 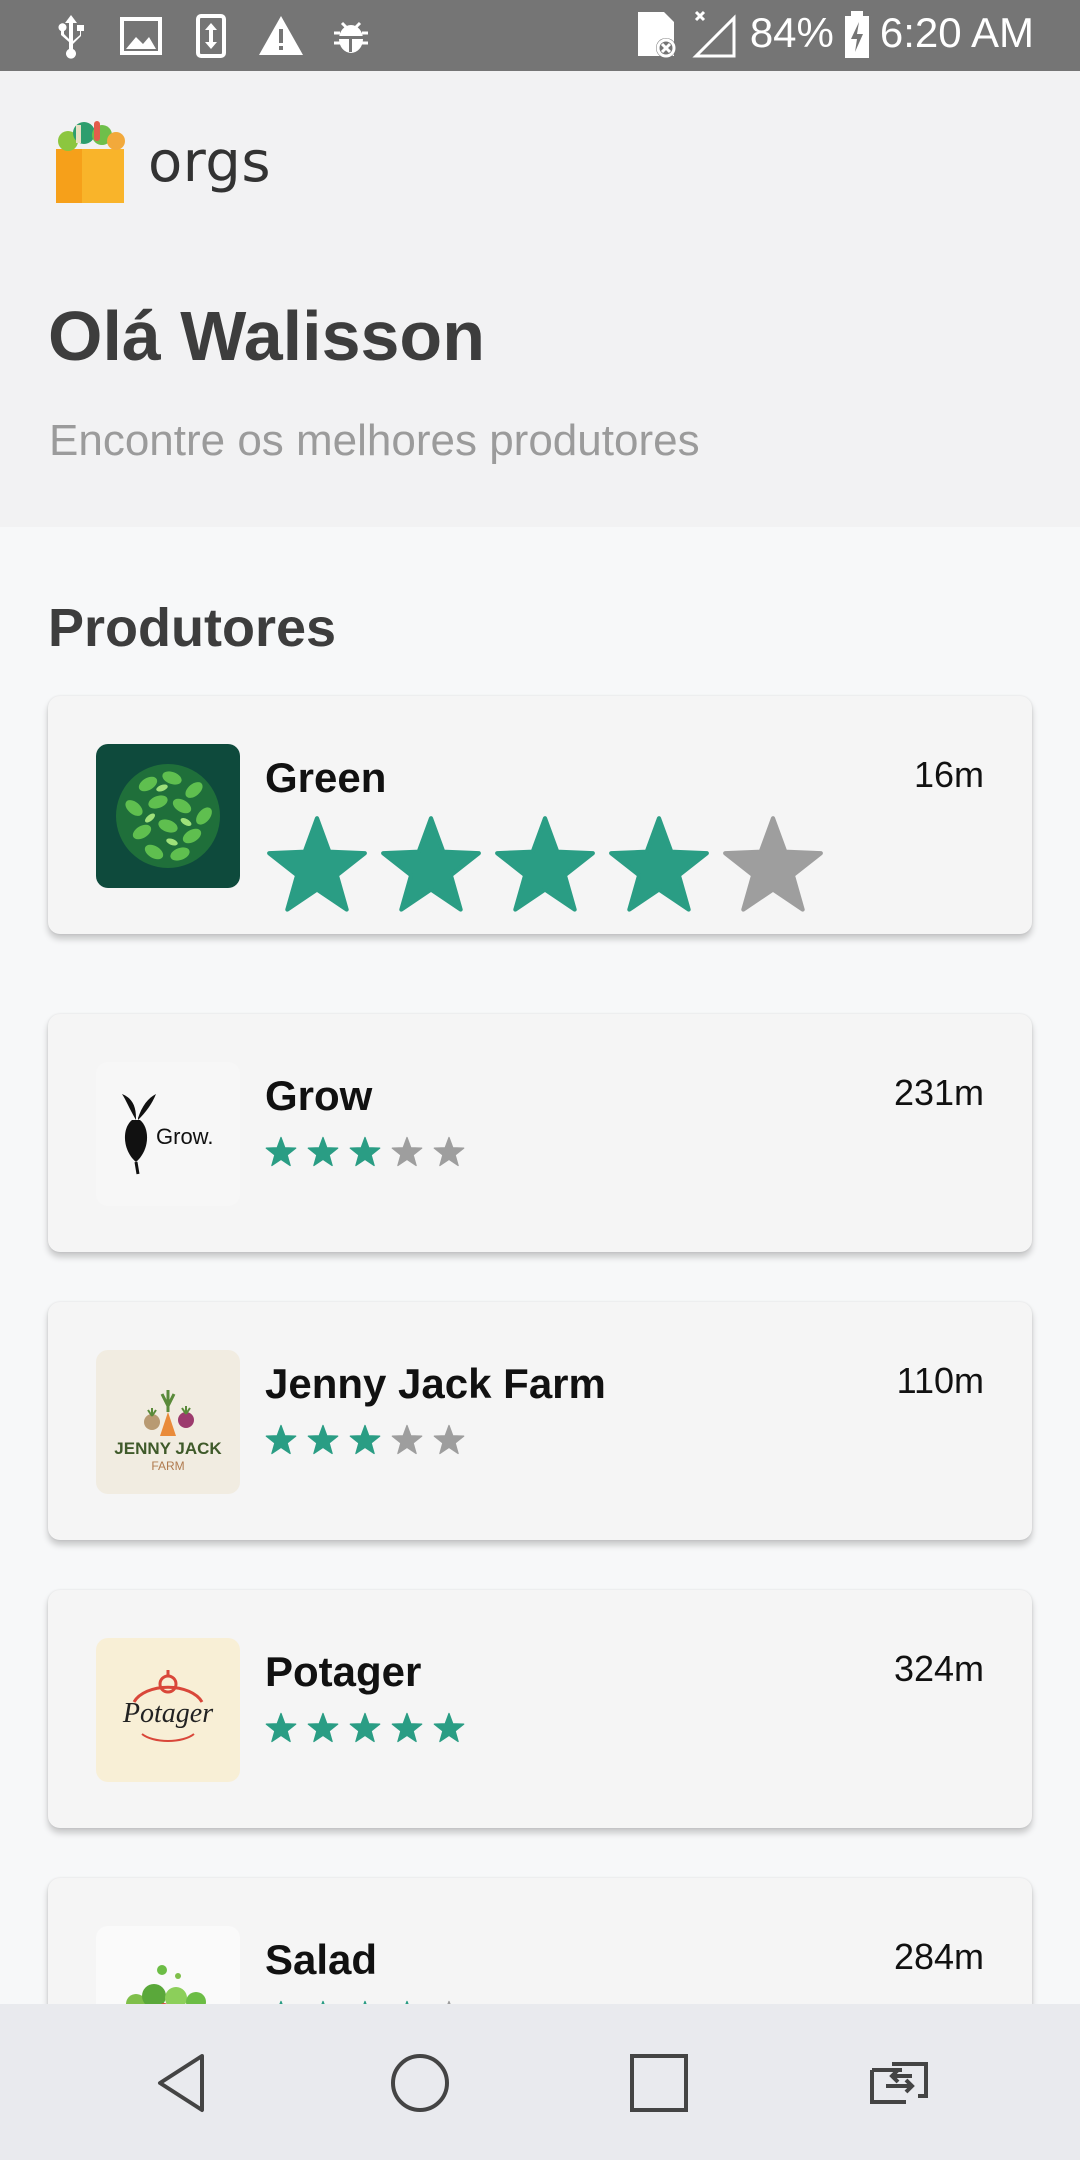 I want to click on section-title: Produtores, so click(x=192, y=628).